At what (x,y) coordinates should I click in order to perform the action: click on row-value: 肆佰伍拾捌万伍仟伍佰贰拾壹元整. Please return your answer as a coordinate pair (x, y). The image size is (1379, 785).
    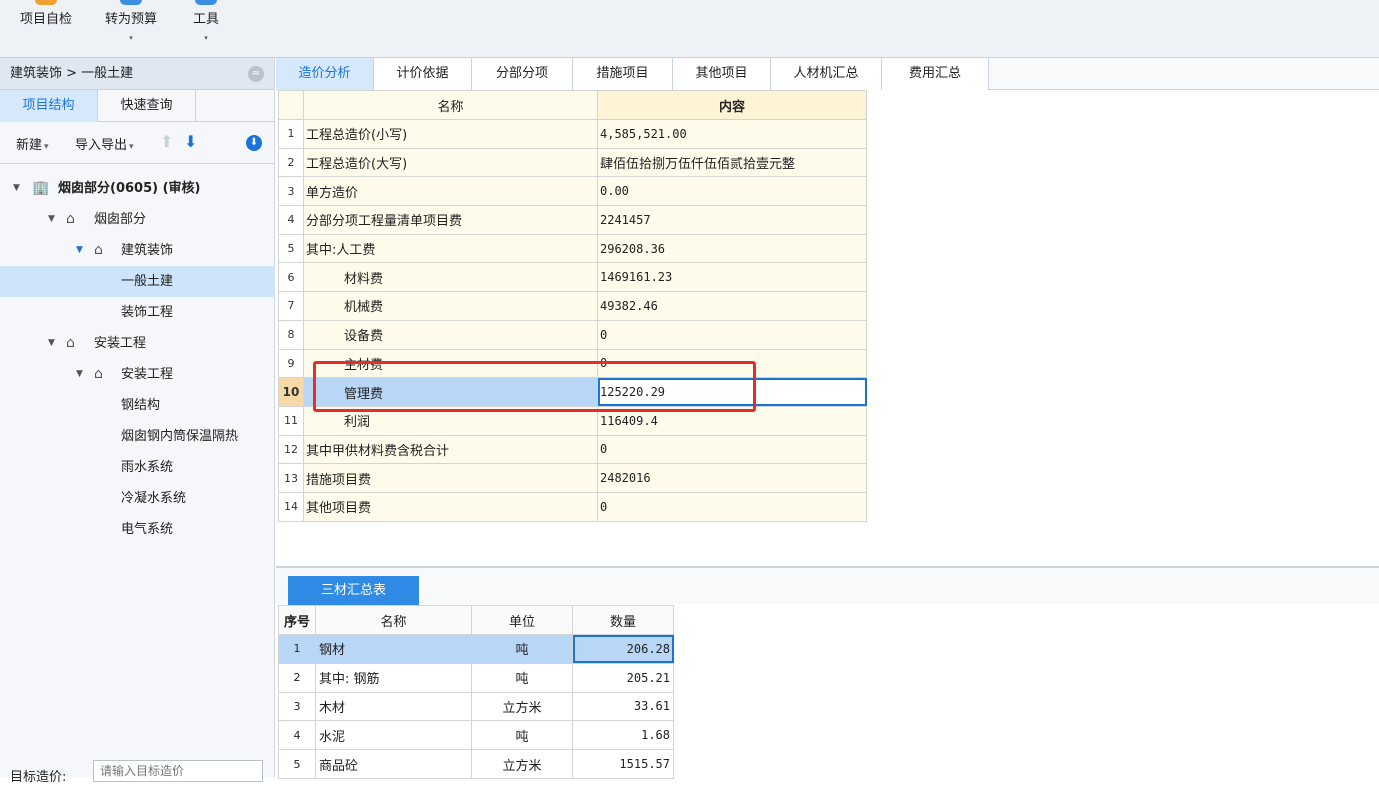
    Looking at the image, I should click on (732, 162).